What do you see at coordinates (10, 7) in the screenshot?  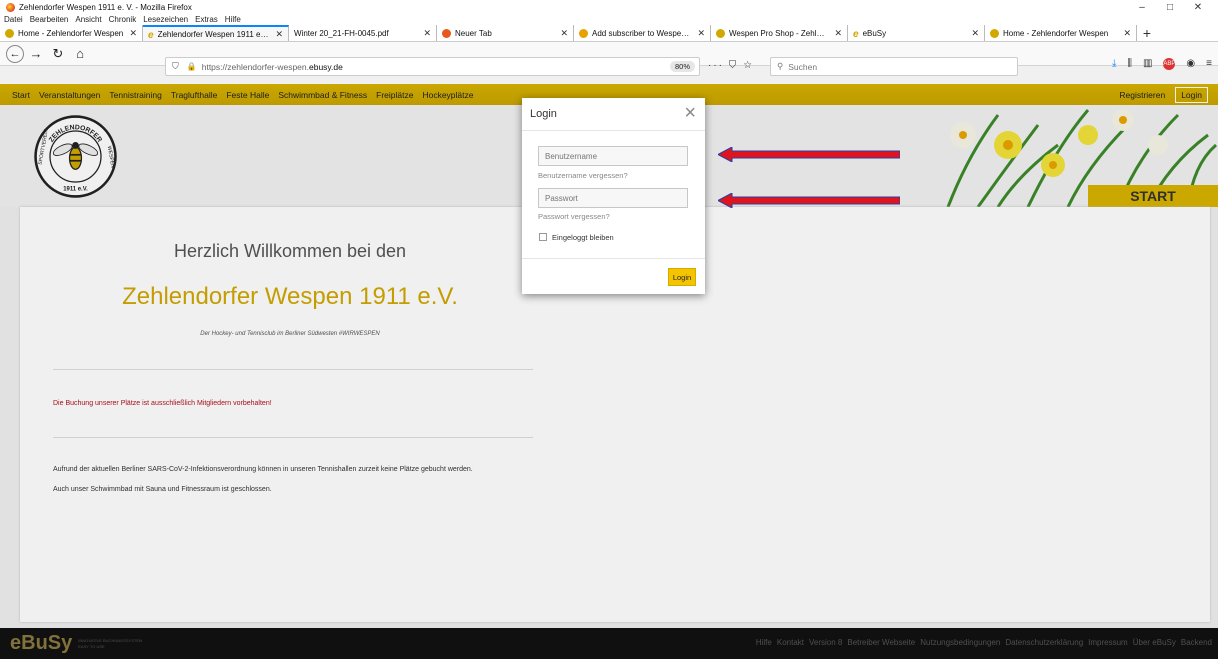 I see `firefox-icon` at bounding box center [10, 7].